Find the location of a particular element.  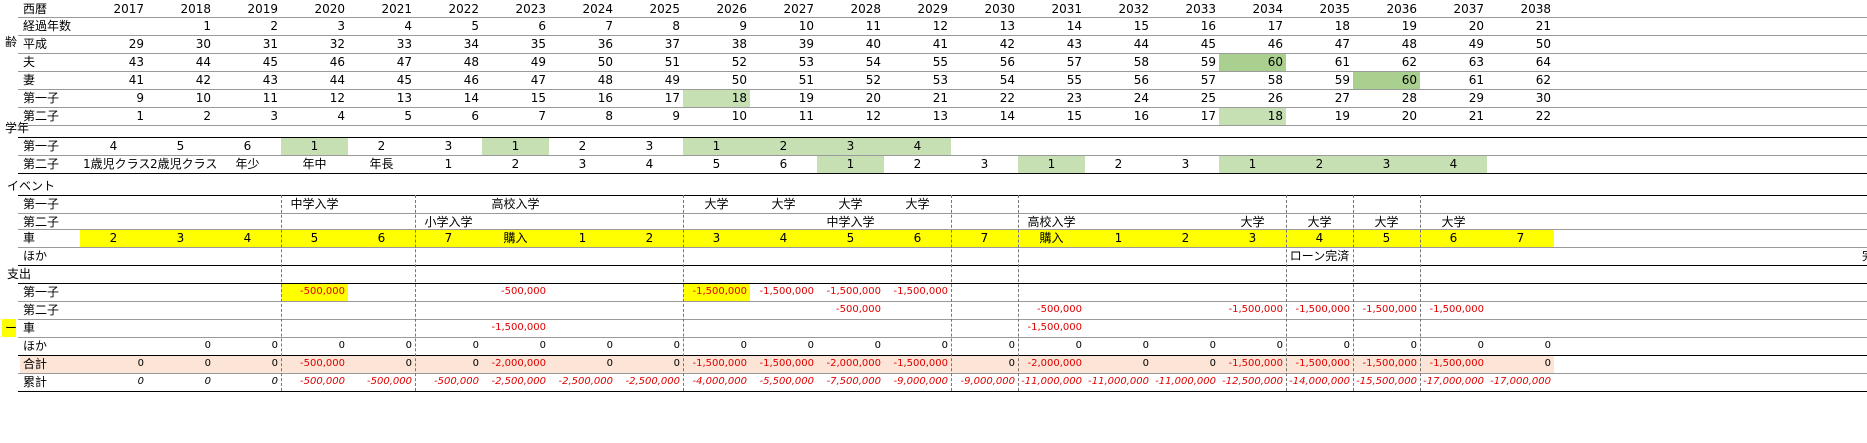

total-expense-cell: -2,000,000 is located at coordinates (850, 364).